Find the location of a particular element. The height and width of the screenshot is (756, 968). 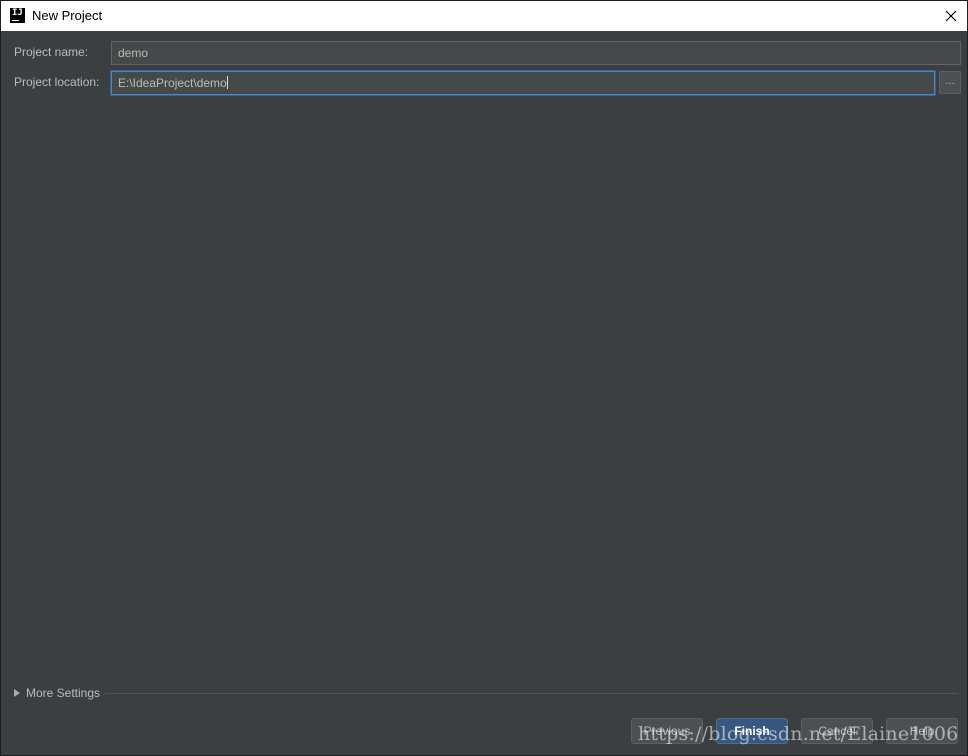

more-settings-label: More Settings is located at coordinates (63, 693).